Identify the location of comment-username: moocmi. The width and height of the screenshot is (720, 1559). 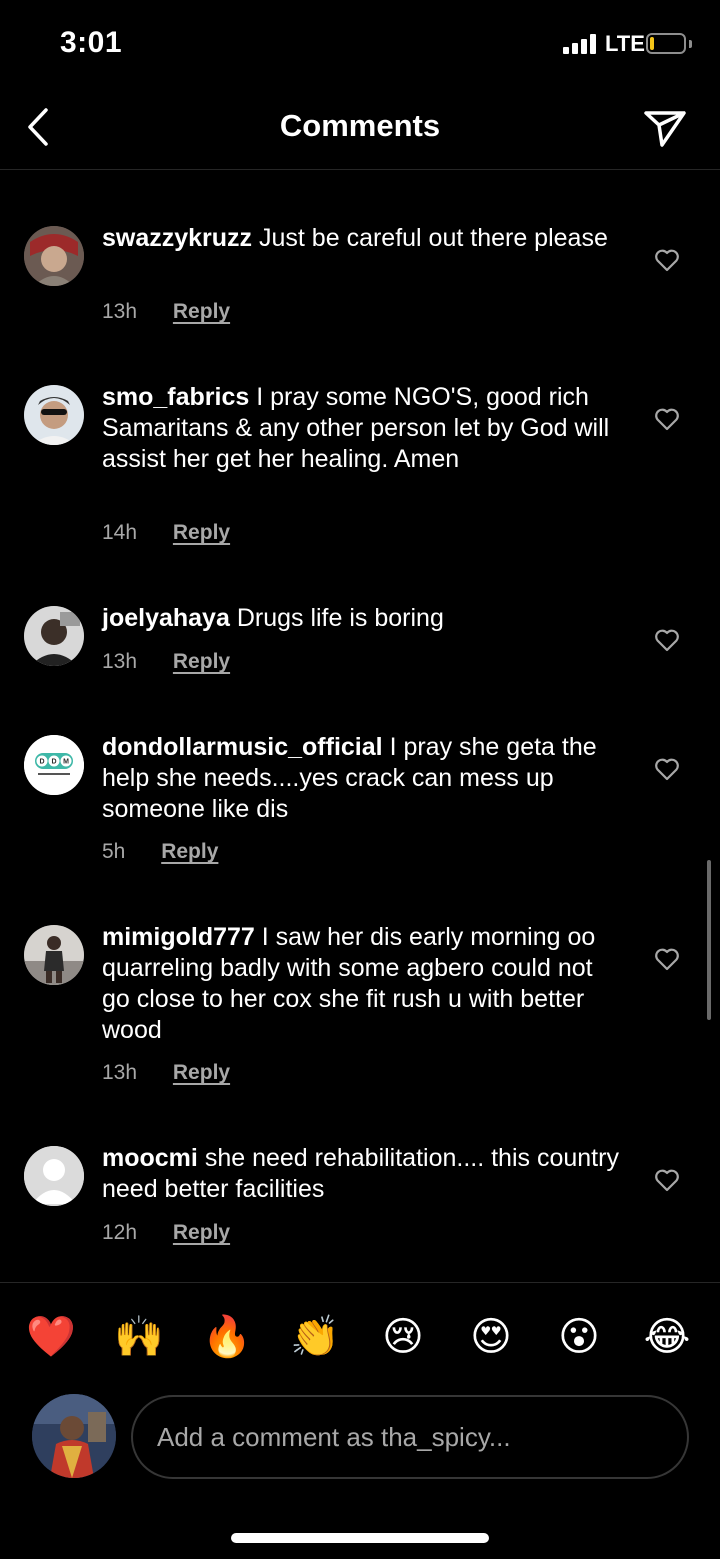
(150, 1158).